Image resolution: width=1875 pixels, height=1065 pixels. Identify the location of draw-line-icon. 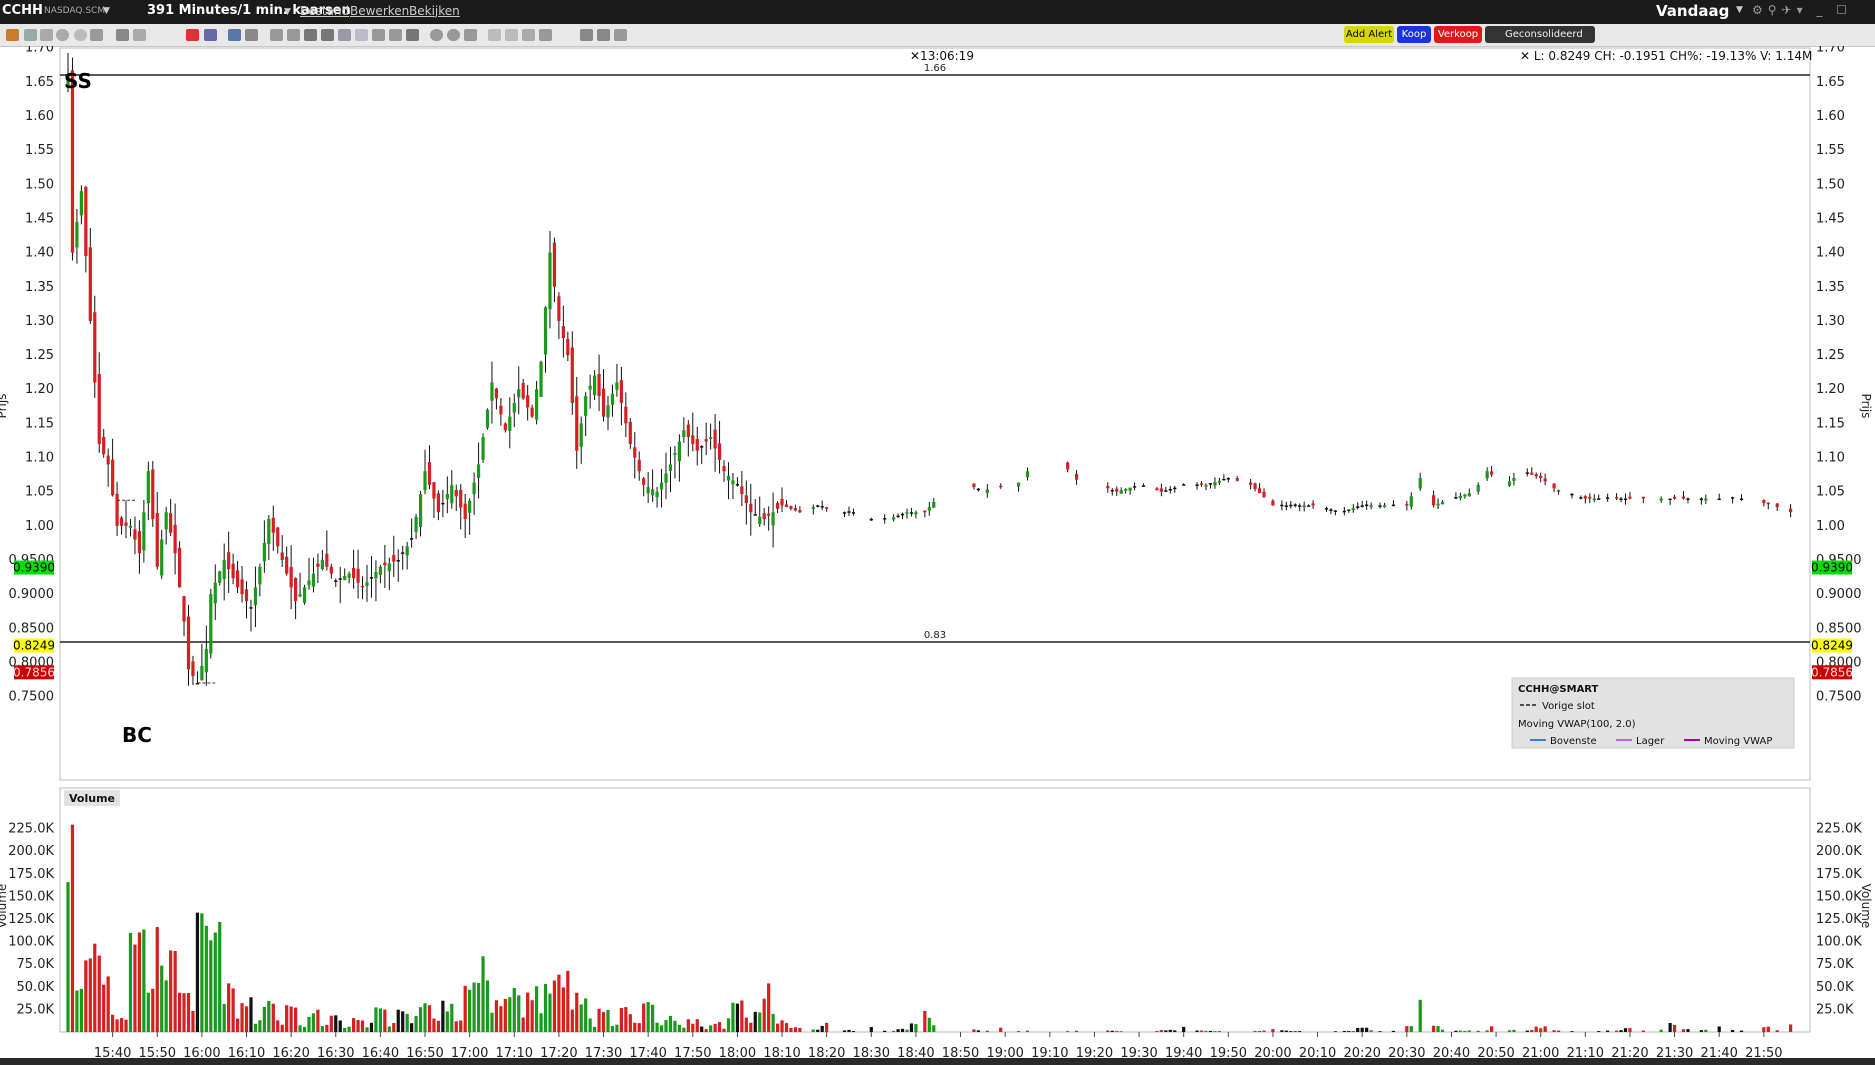
(192, 35).